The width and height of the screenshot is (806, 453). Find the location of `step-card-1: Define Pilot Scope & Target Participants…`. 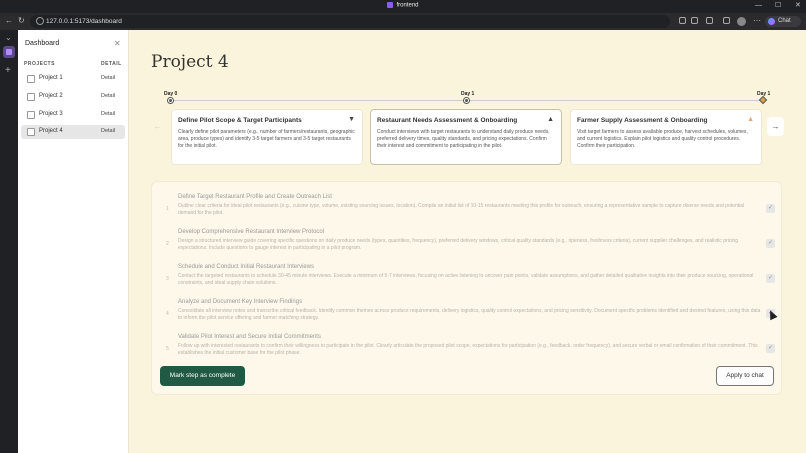

step-card-1: Define Pilot Scope & Target Participants… is located at coordinates (267, 137).